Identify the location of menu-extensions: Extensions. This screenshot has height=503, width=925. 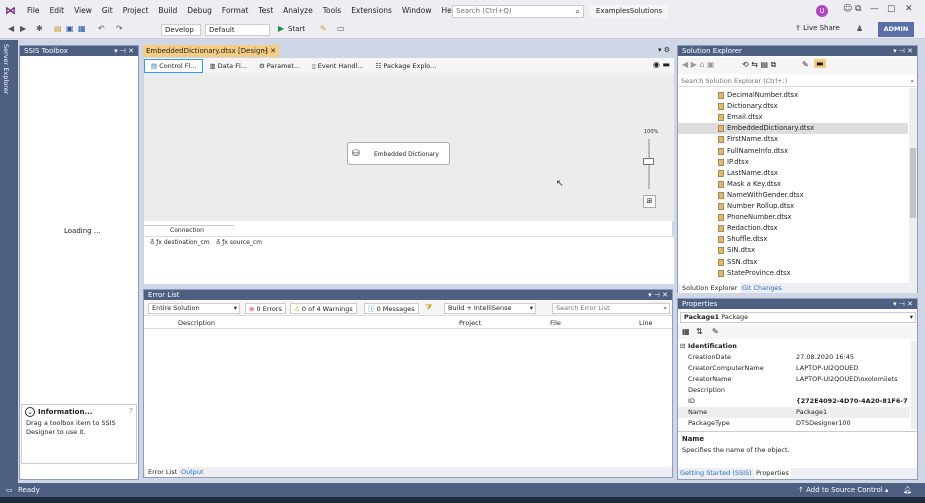
(371, 11).